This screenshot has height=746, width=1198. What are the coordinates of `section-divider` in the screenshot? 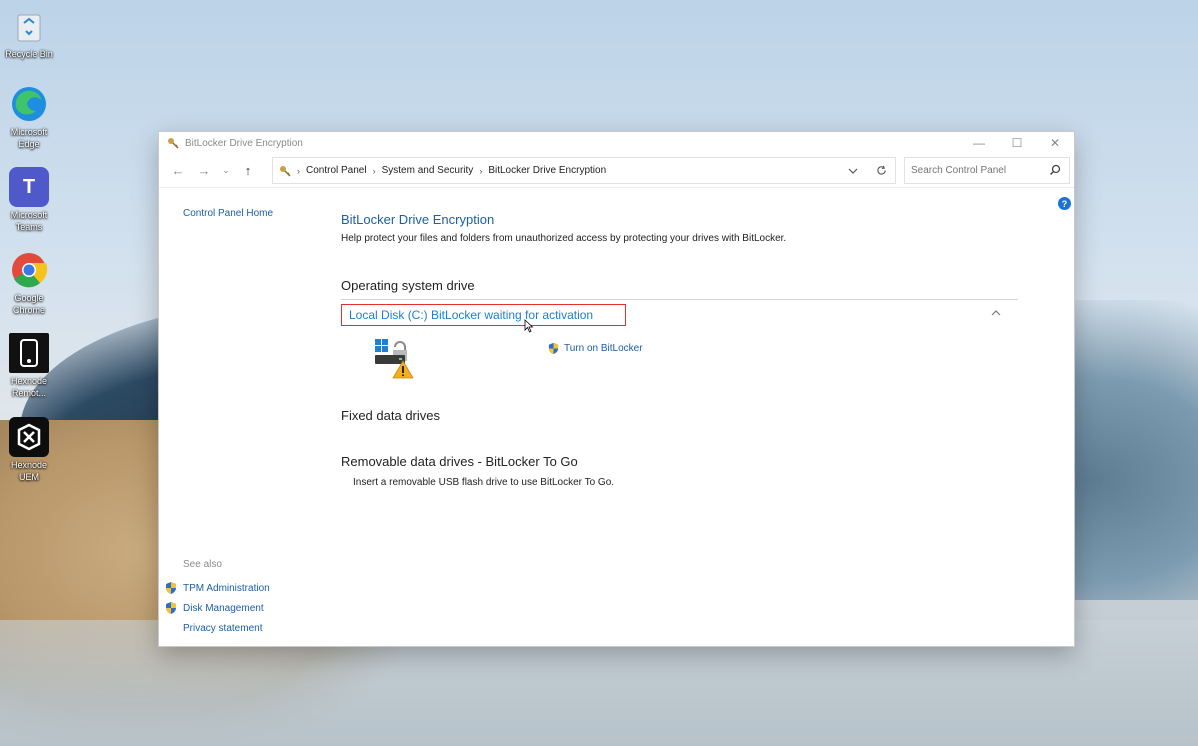 It's located at (679, 299).